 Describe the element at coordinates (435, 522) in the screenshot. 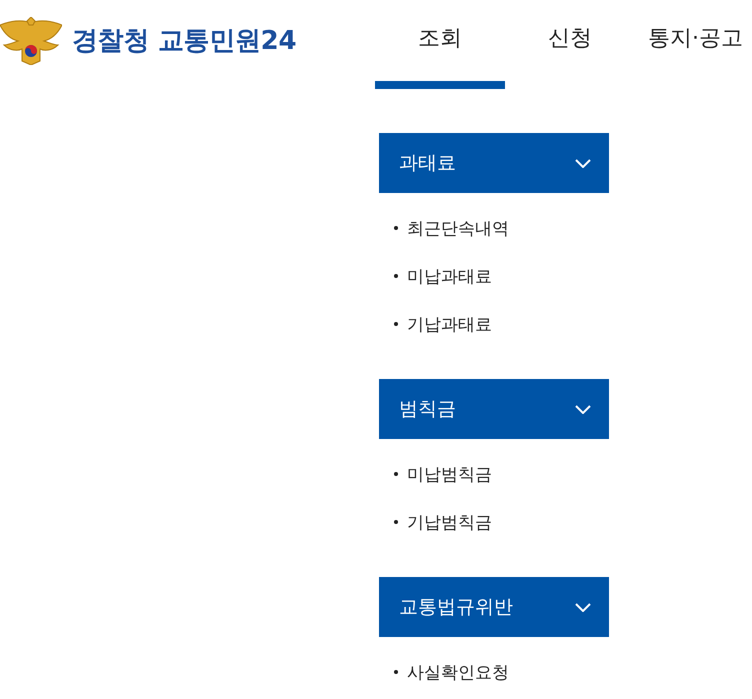

I see `submenu-link: 기납범칙금` at that location.